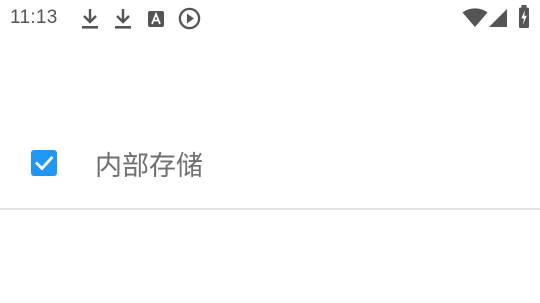 This screenshot has height=303, width=540. Describe the element at coordinates (156, 19) in the screenshot. I see `font-a-icon` at that location.